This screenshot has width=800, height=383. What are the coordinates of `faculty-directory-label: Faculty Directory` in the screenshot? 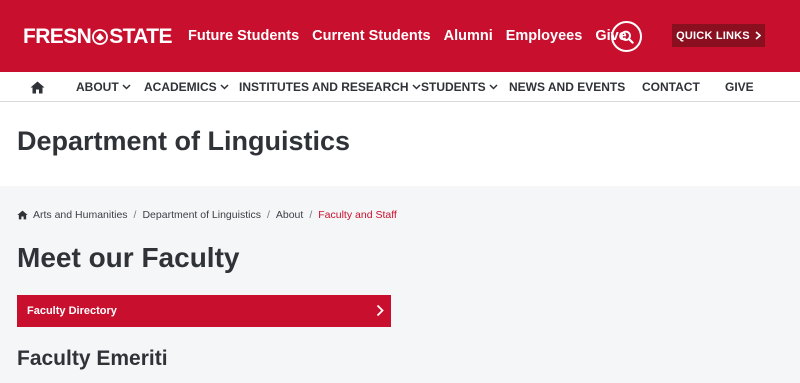 It's located at (72, 311).